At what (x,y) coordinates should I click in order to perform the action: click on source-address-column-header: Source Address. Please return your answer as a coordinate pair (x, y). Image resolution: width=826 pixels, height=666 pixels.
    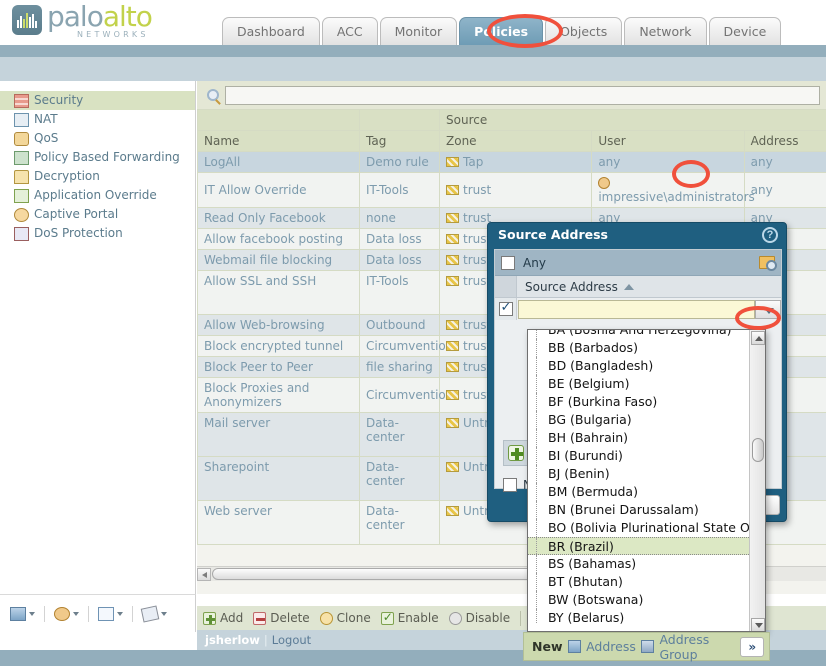
    Looking at the image, I should click on (638, 287).